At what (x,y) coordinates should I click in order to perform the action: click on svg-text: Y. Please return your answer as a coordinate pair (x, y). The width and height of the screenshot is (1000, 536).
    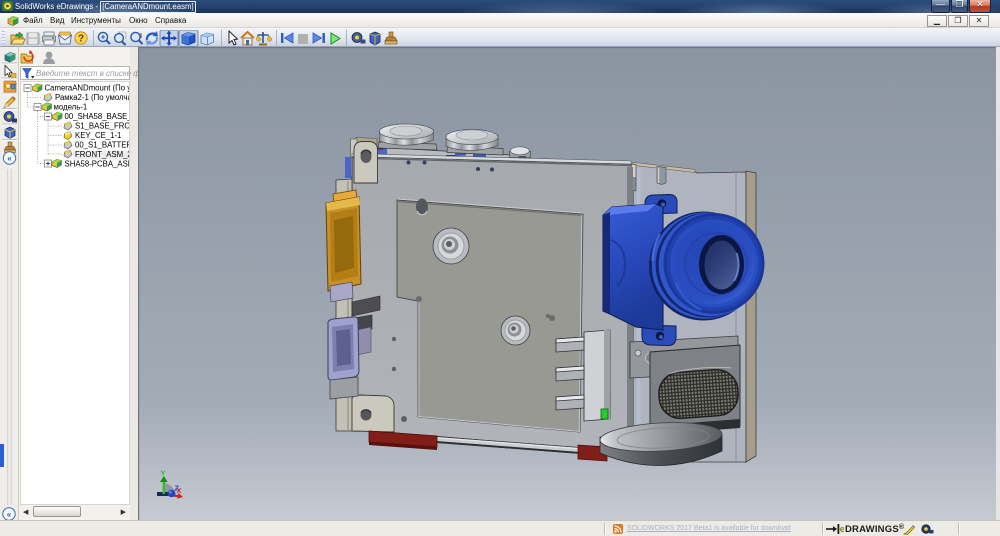
    Looking at the image, I should click on (163, 473).